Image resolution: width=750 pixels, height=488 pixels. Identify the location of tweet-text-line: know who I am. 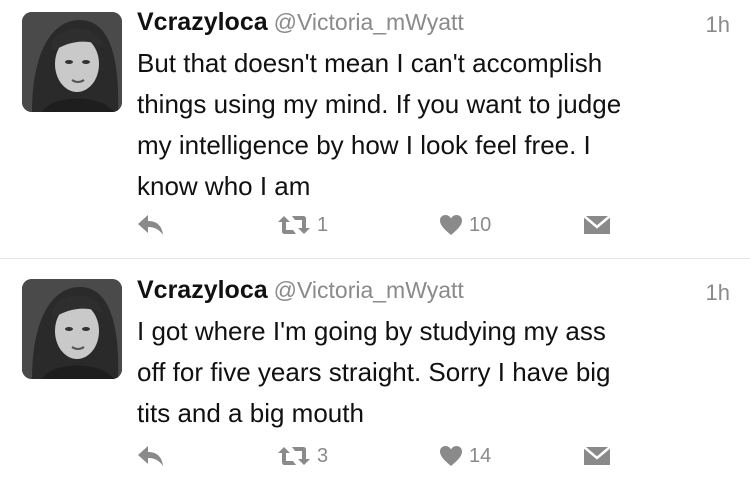
(224, 186).